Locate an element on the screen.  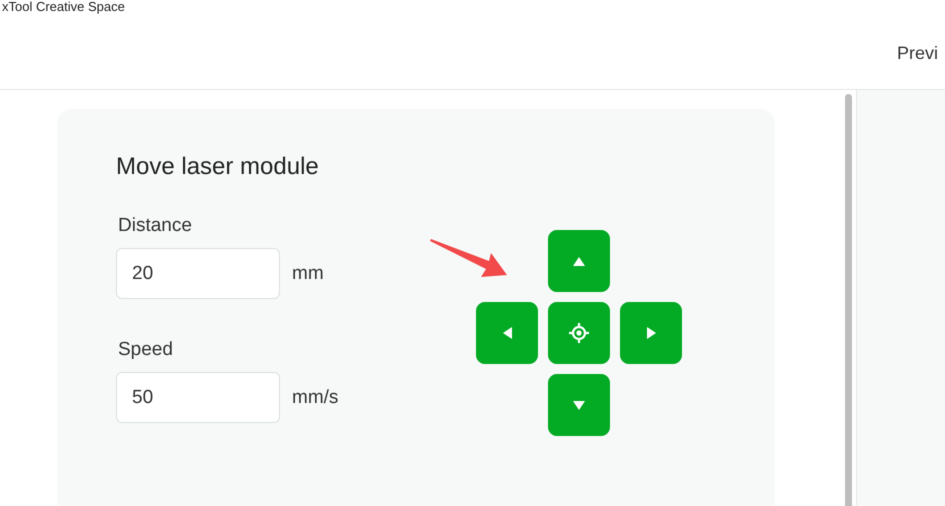
move-down-button is located at coordinates (579, 405).